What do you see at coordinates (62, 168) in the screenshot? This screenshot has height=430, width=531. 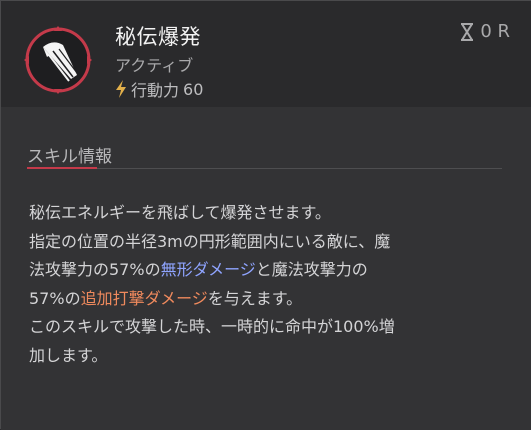 I see `section-divider-accent` at bounding box center [62, 168].